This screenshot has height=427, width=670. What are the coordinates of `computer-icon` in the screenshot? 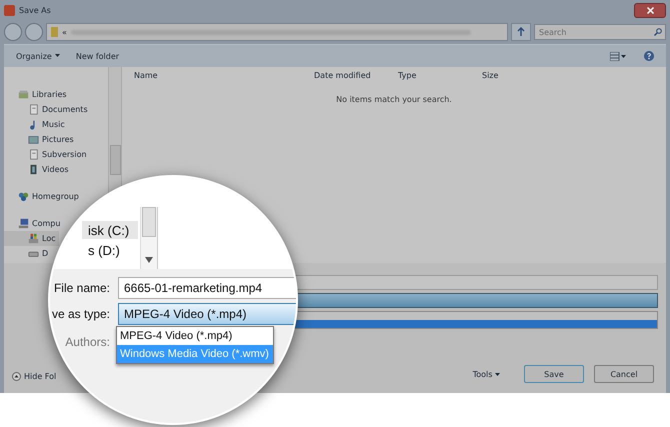 It's located at (23, 223).